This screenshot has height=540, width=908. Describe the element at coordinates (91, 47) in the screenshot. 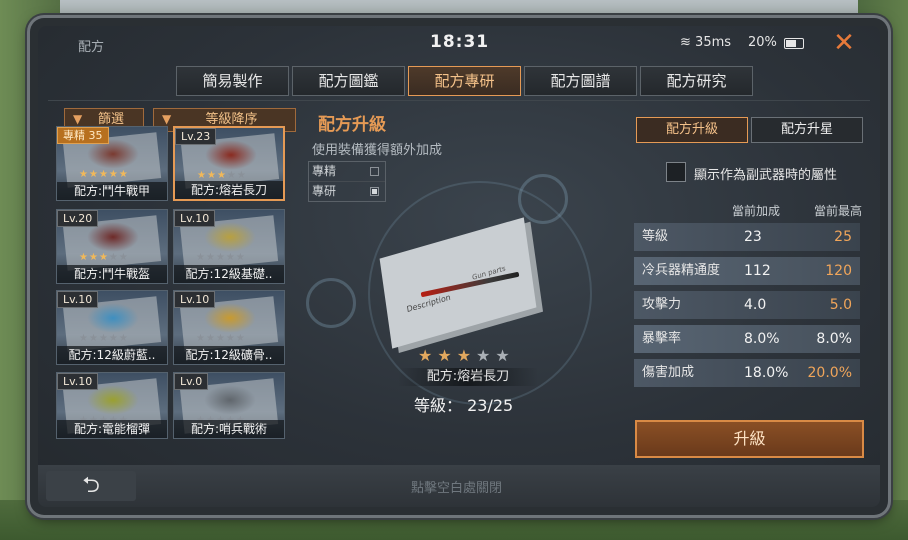

I see `app-title: 配方` at that location.